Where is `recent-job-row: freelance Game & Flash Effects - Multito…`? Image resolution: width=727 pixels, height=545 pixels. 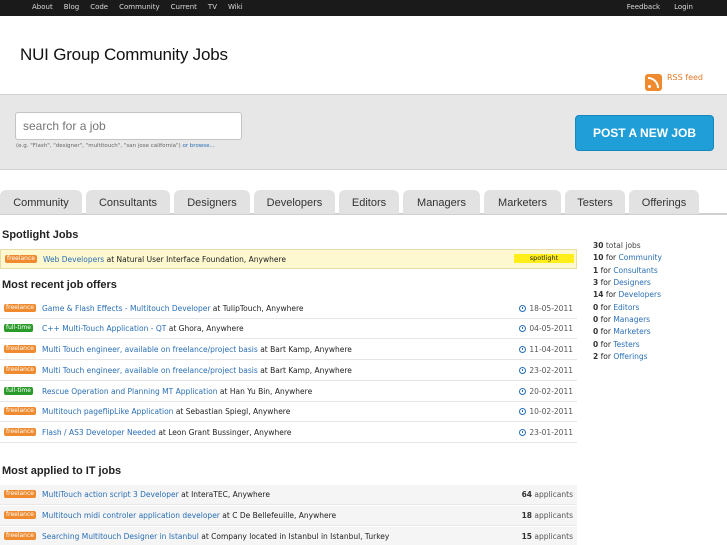 recent-job-row: freelance Game & Flash Effects - Multito… is located at coordinates (288, 309).